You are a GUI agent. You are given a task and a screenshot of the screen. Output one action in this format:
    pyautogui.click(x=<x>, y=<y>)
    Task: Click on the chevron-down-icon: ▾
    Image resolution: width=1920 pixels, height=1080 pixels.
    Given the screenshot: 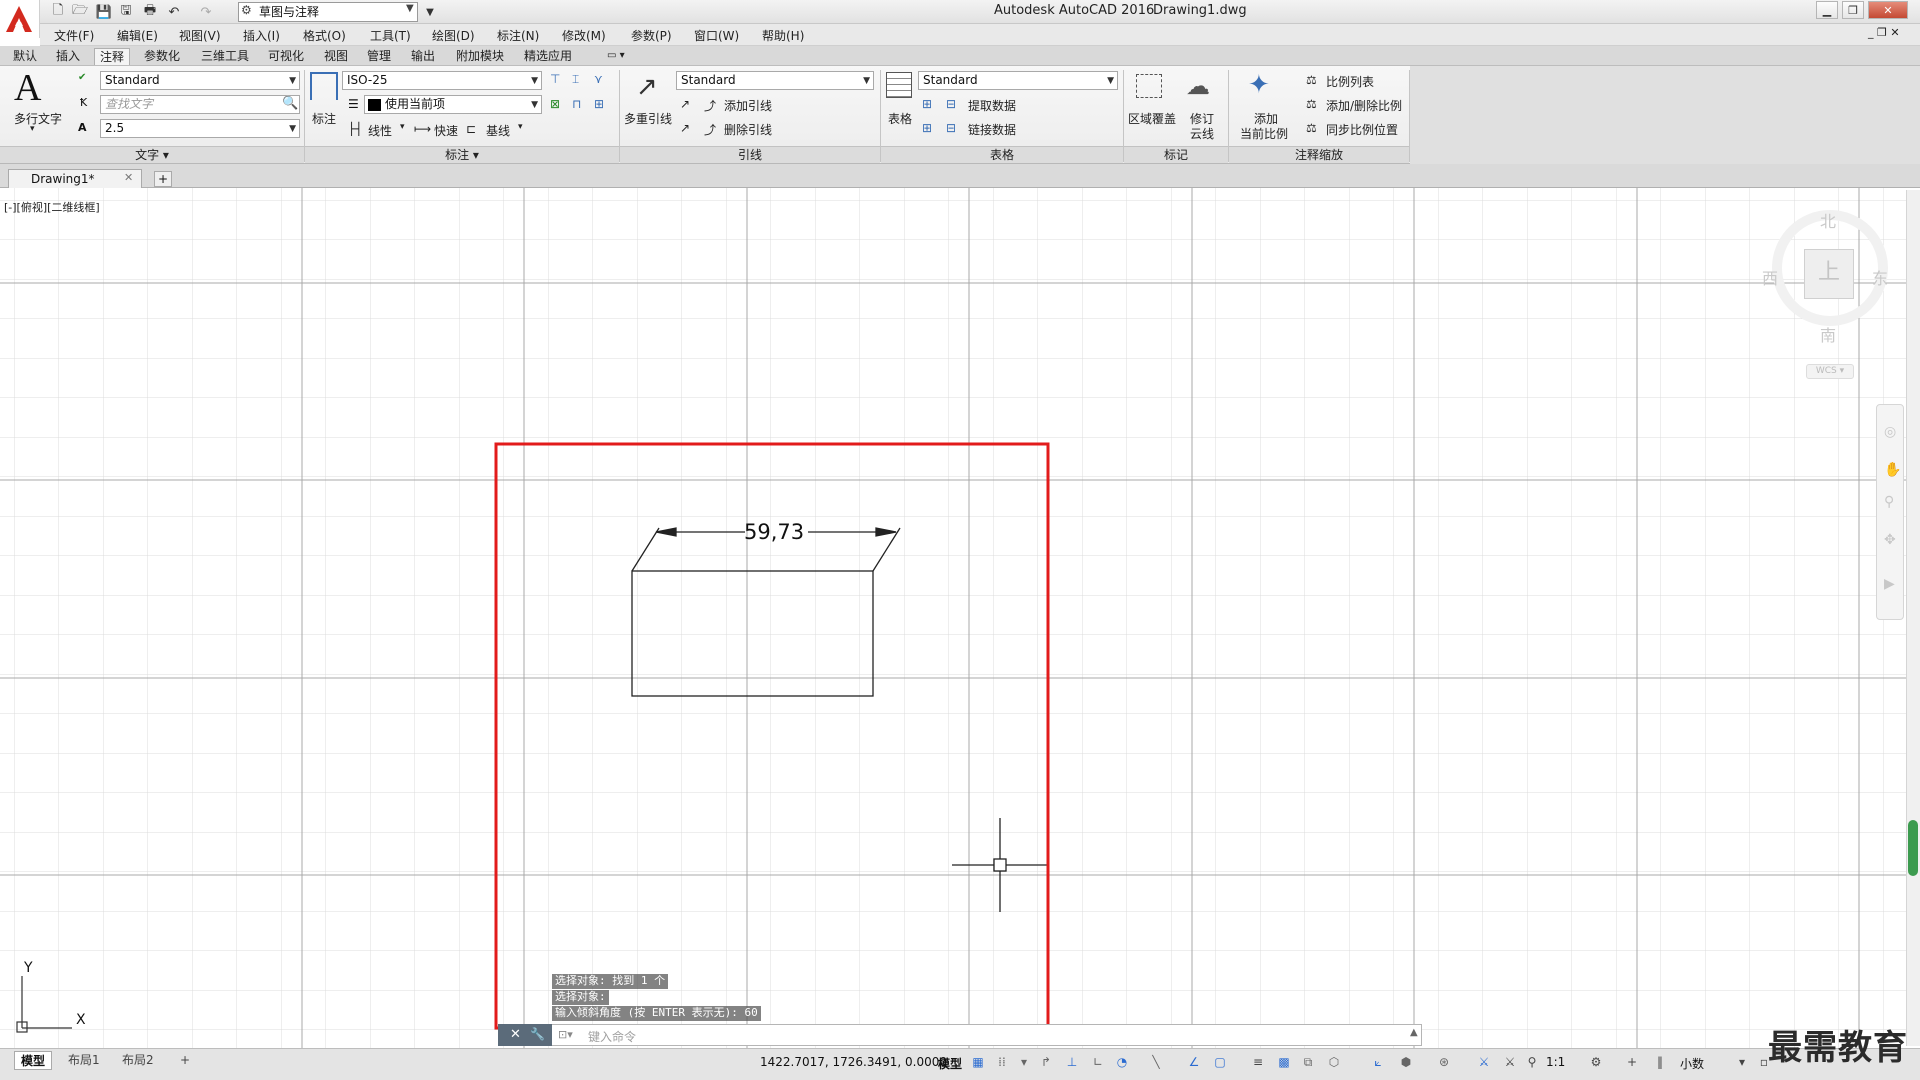 What is the action you would take?
    pyautogui.click(x=1024, y=1062)
    